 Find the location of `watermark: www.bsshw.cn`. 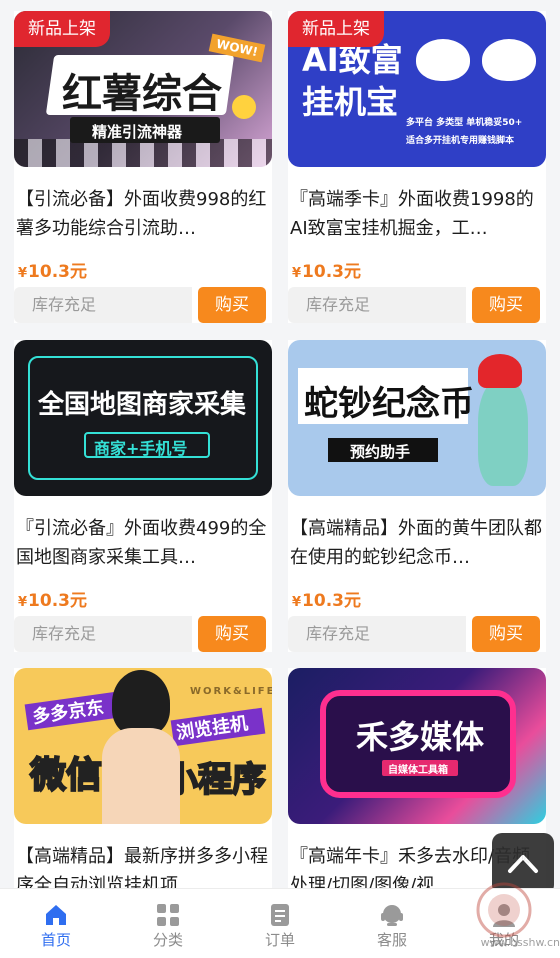

watermark: www.bsshw.cn is located at coordinates (508, 918).